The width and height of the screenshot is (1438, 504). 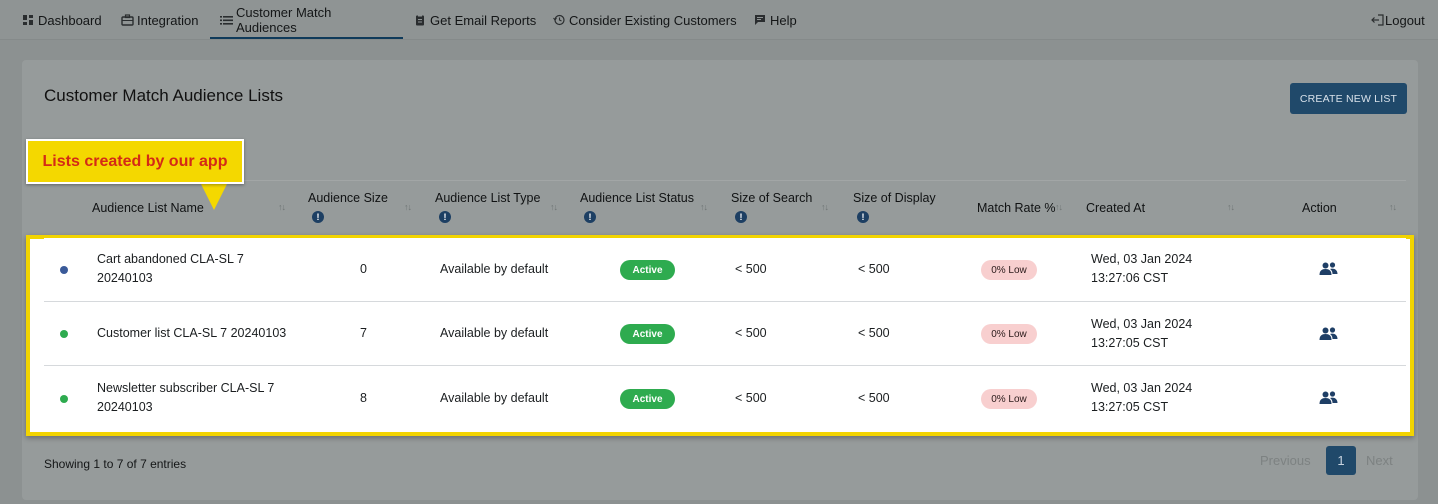 I want to click on entries-summary: Showing 1 to 7 of 7 entries, so click(x=115, y=464).